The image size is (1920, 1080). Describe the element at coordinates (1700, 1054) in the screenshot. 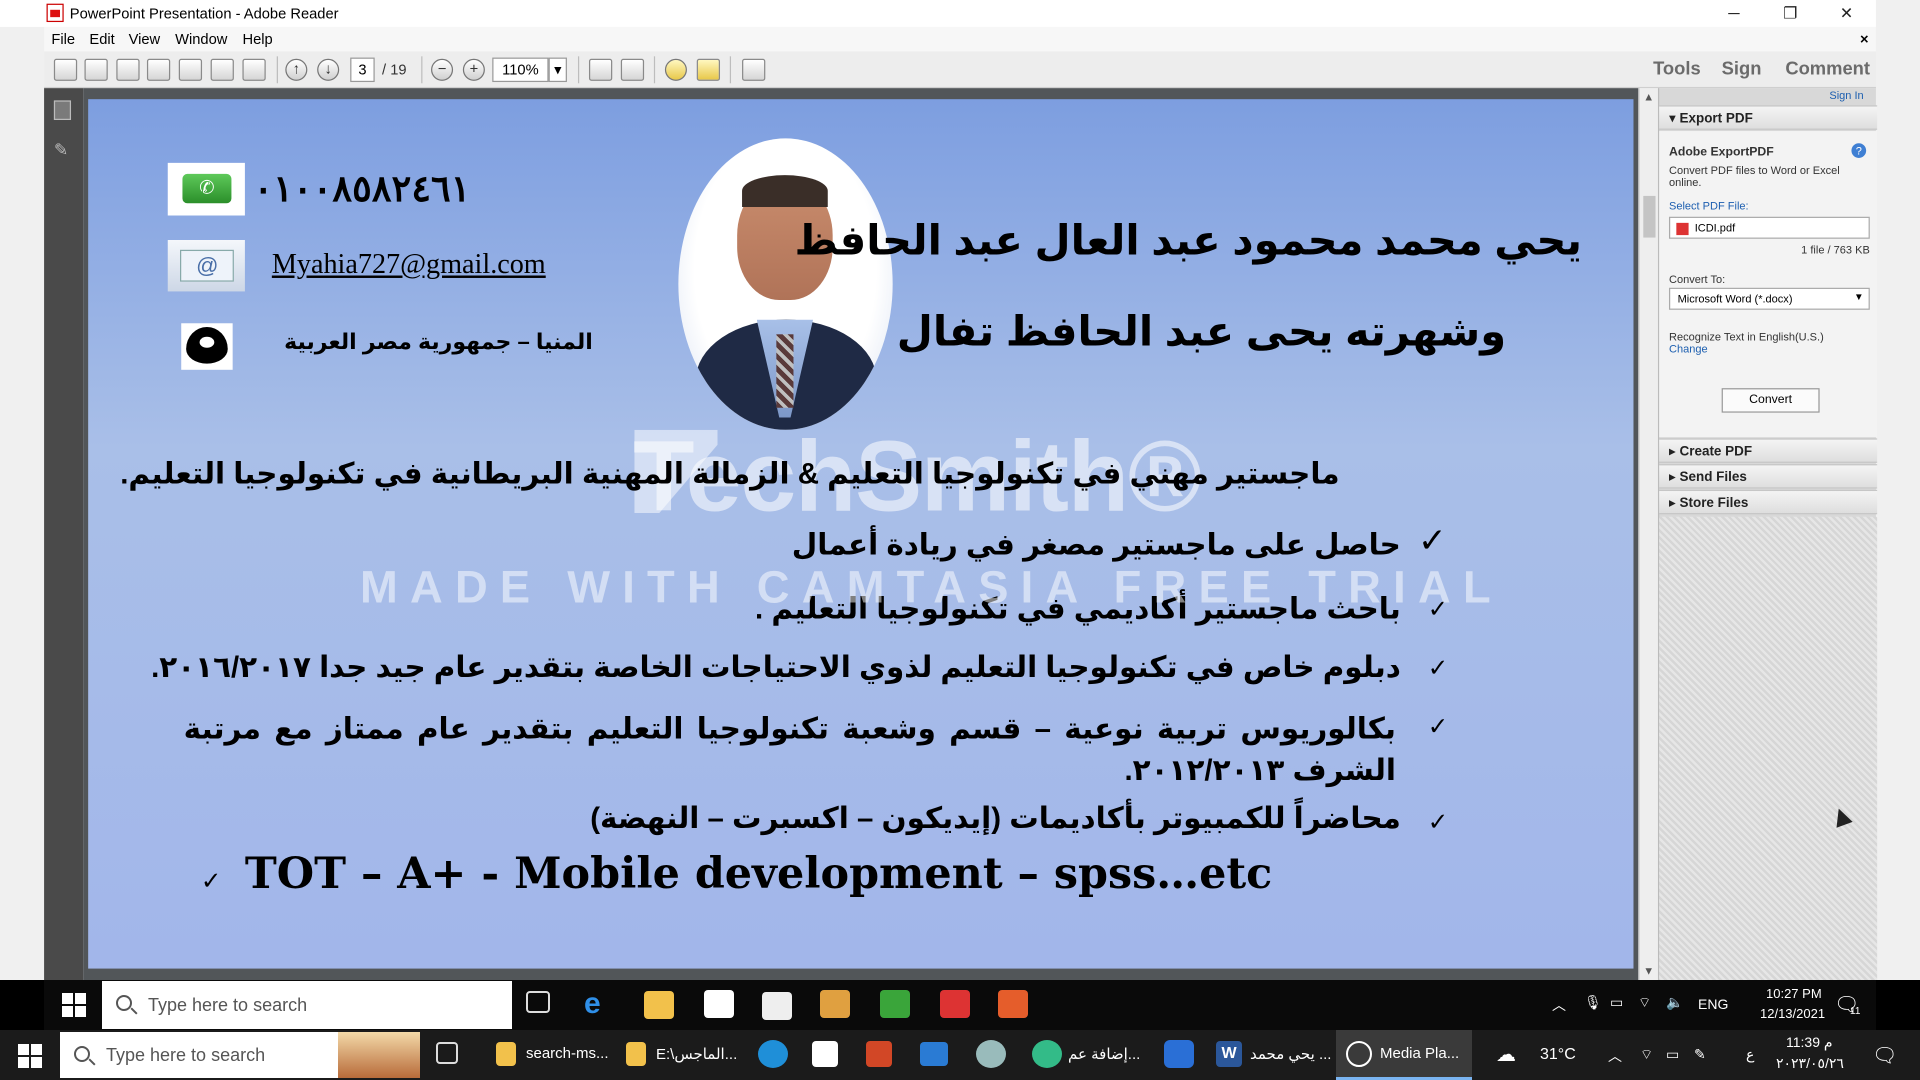

I see `pen-icon: ✎` at that location.